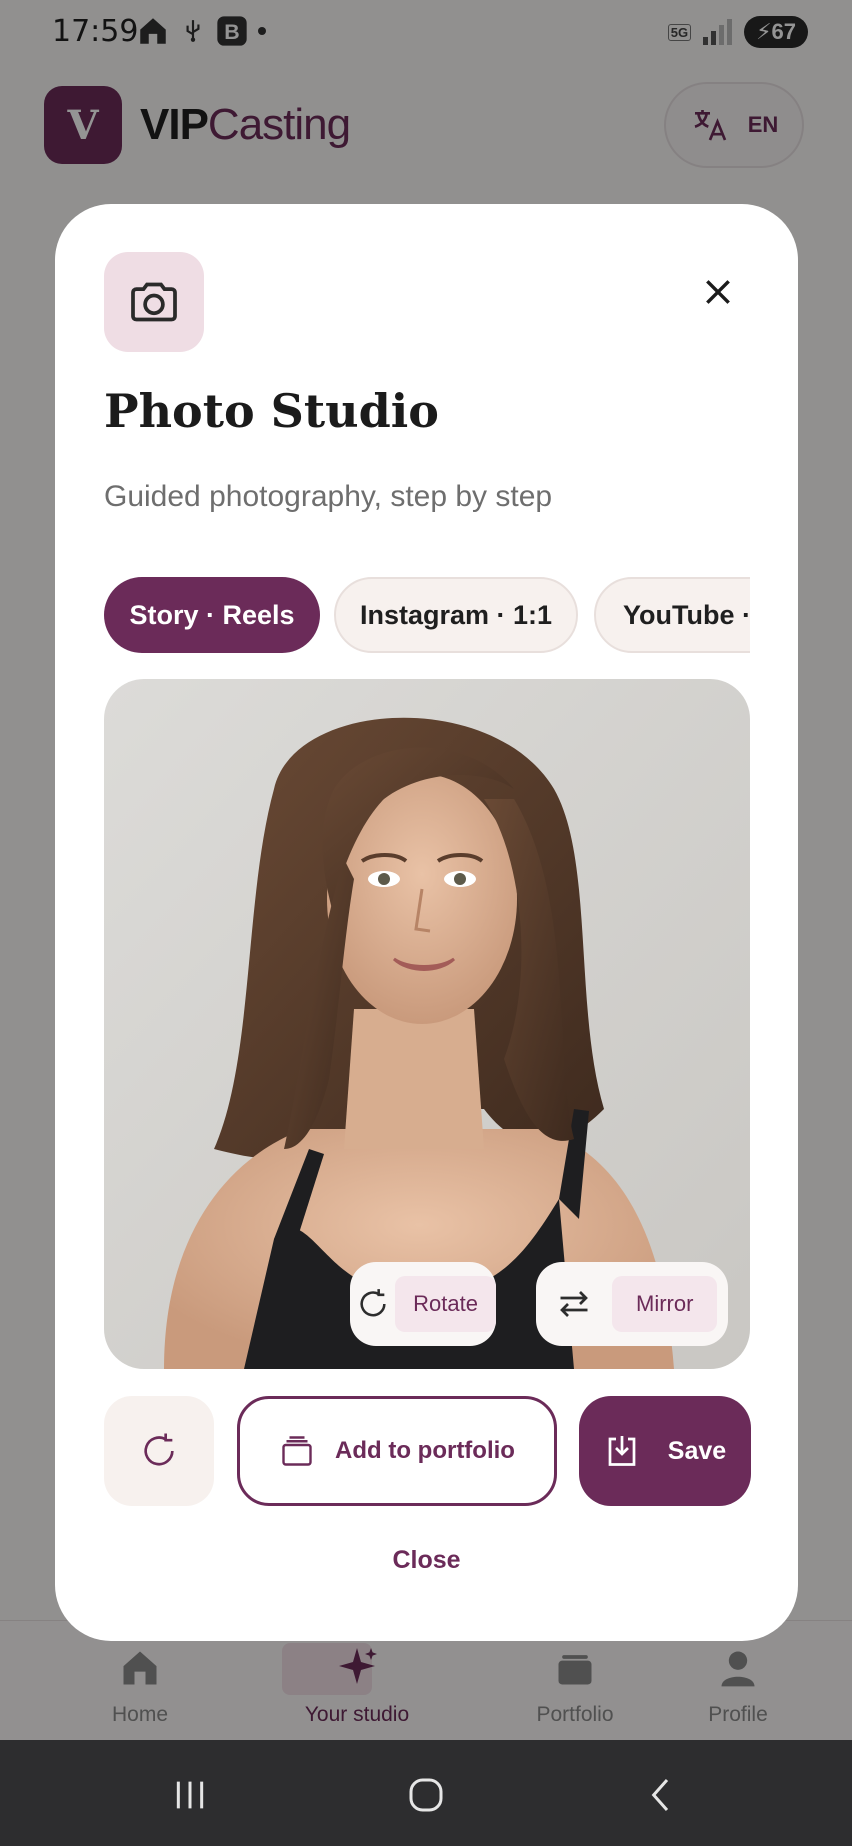 This screenshot has height=1846, width=852. I want to click on retake-button, so click(159, 1451).